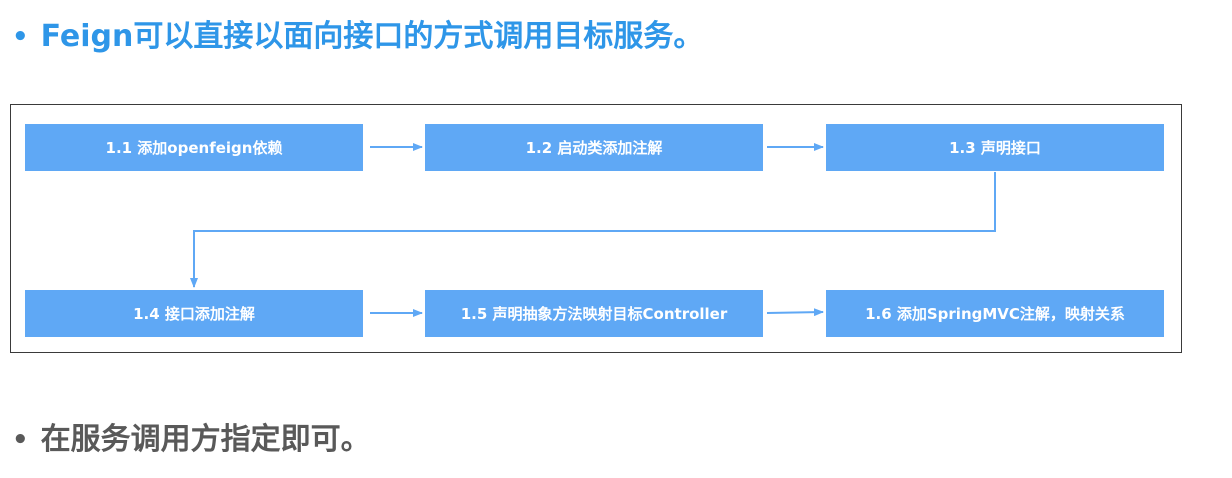 This screenshot has width=1232, height=478. I want to click on heading-caller-note-text: 在服务调用方指定即可。, so click(205, 439).